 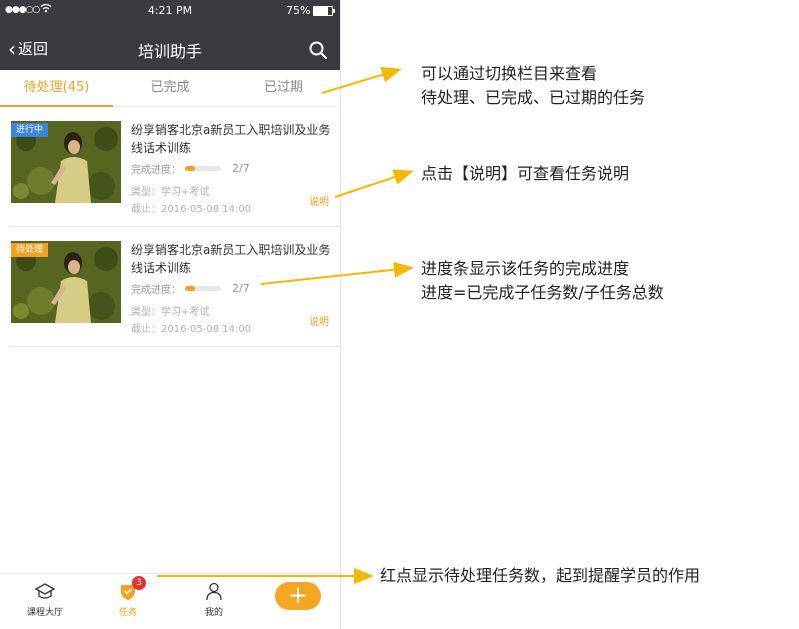 I want to click on tab-expired: 已过期, so click(x=283, y=88).